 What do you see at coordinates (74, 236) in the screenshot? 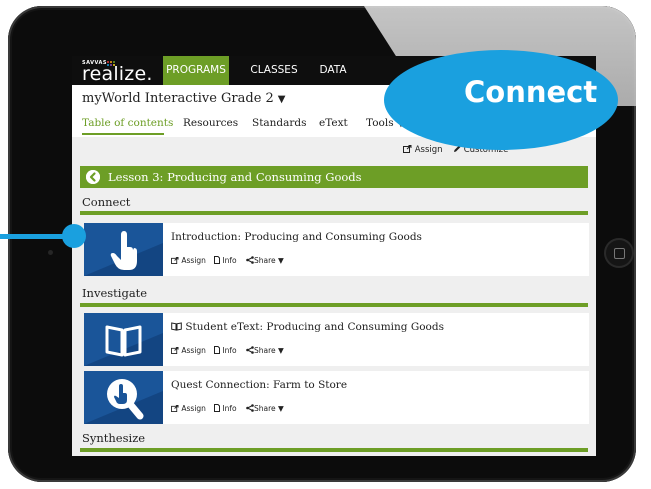
I see `callout-pointer-dot` at bounding box center [74, 236].